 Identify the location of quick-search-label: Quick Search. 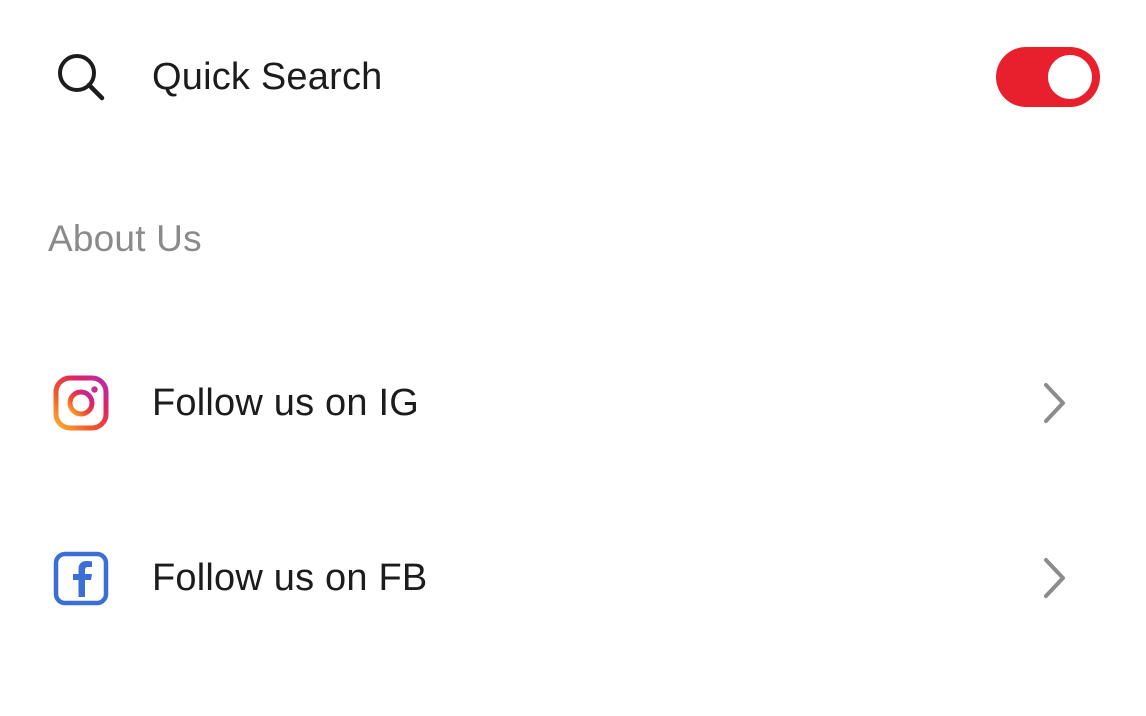
(267, 76).